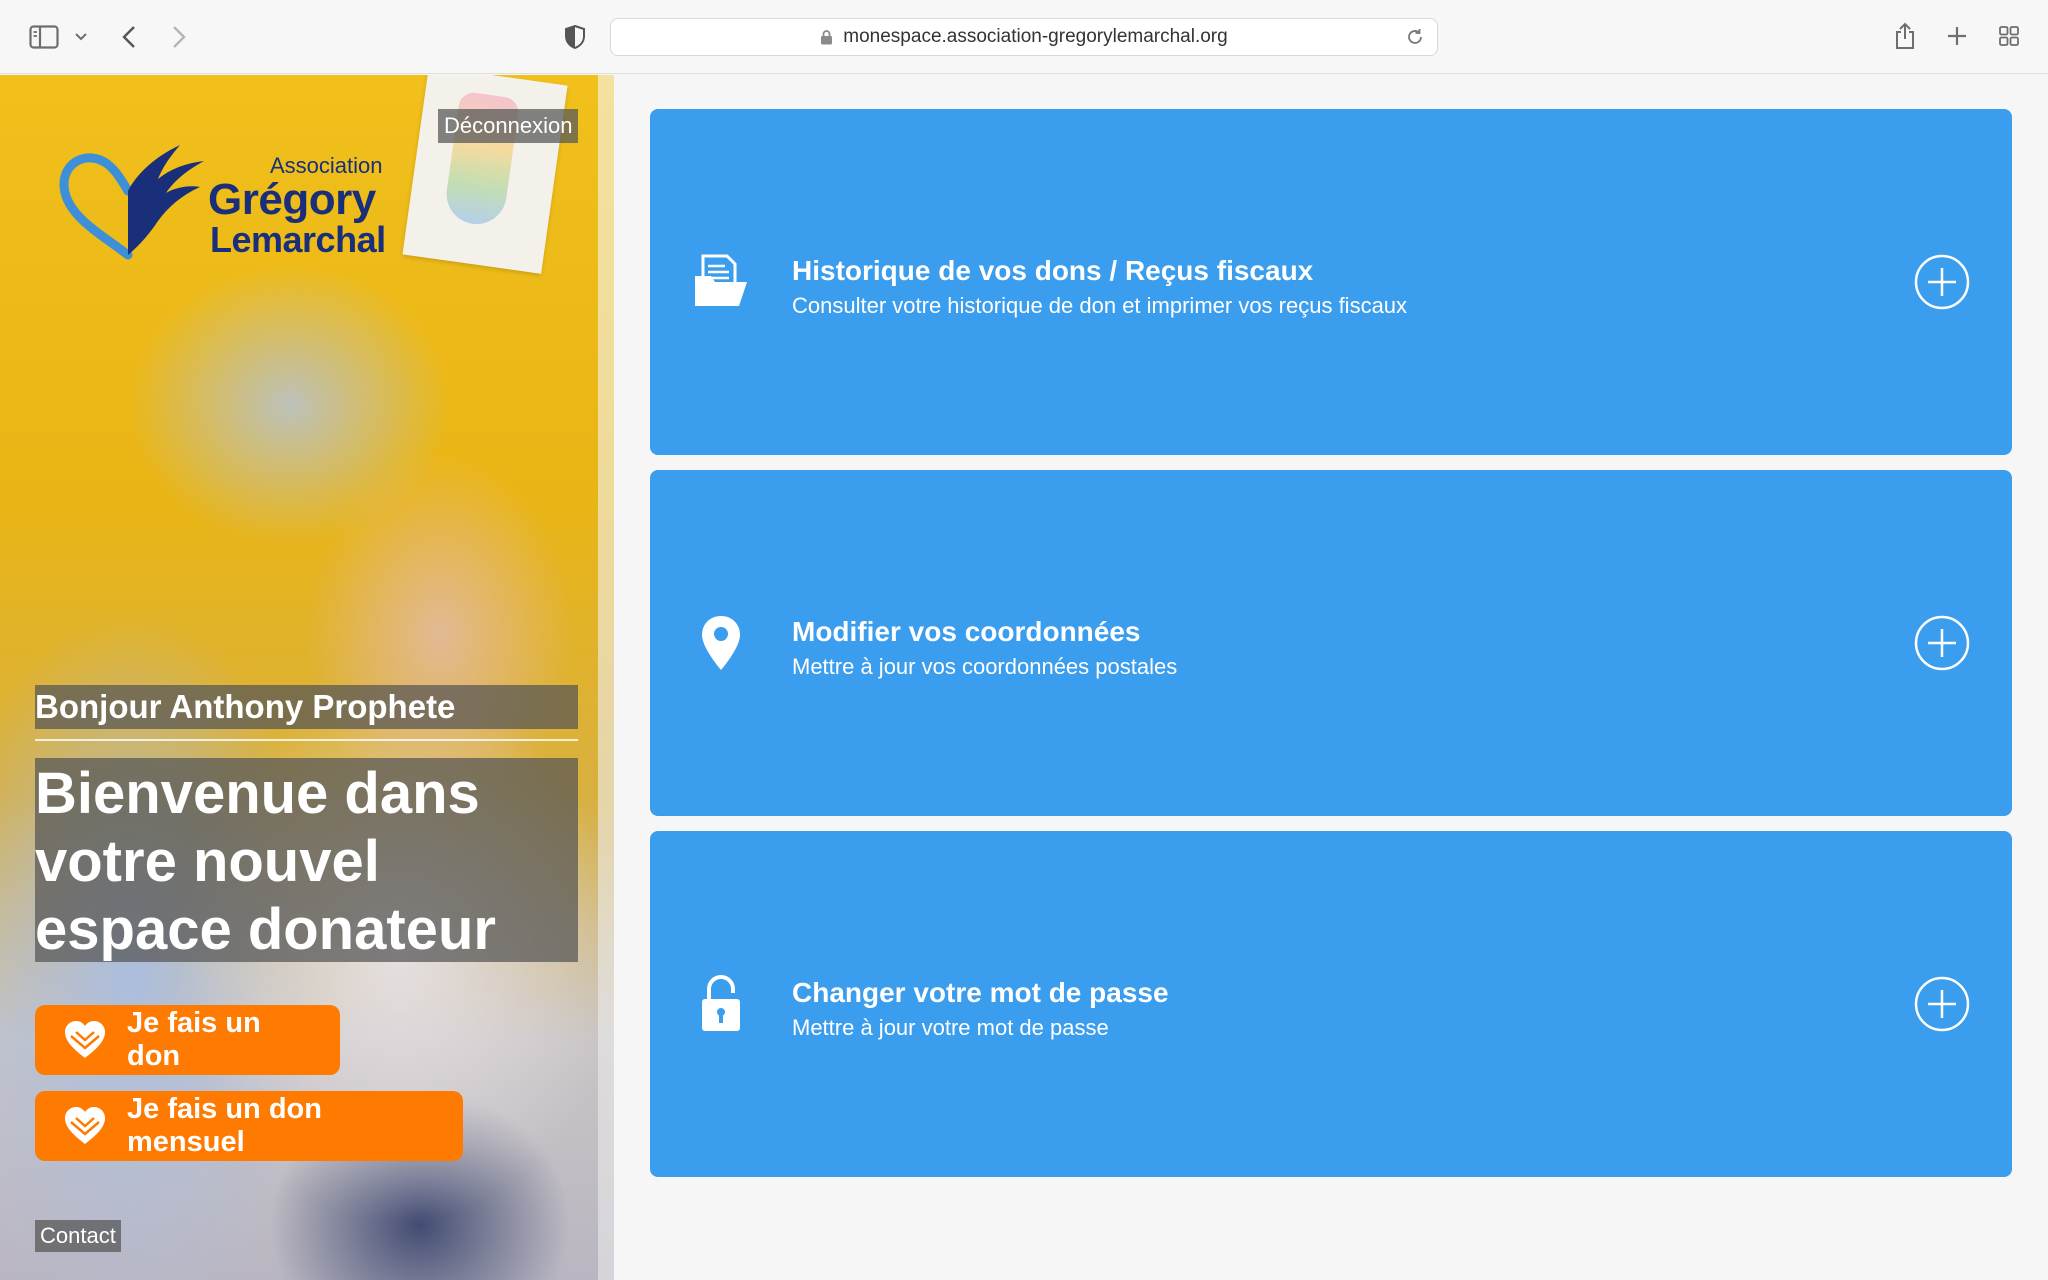 This screenshot has width=2048, height=1280. I want to click on monthly-donate-button: Je fais un don mensuel, so click(249, 1126).